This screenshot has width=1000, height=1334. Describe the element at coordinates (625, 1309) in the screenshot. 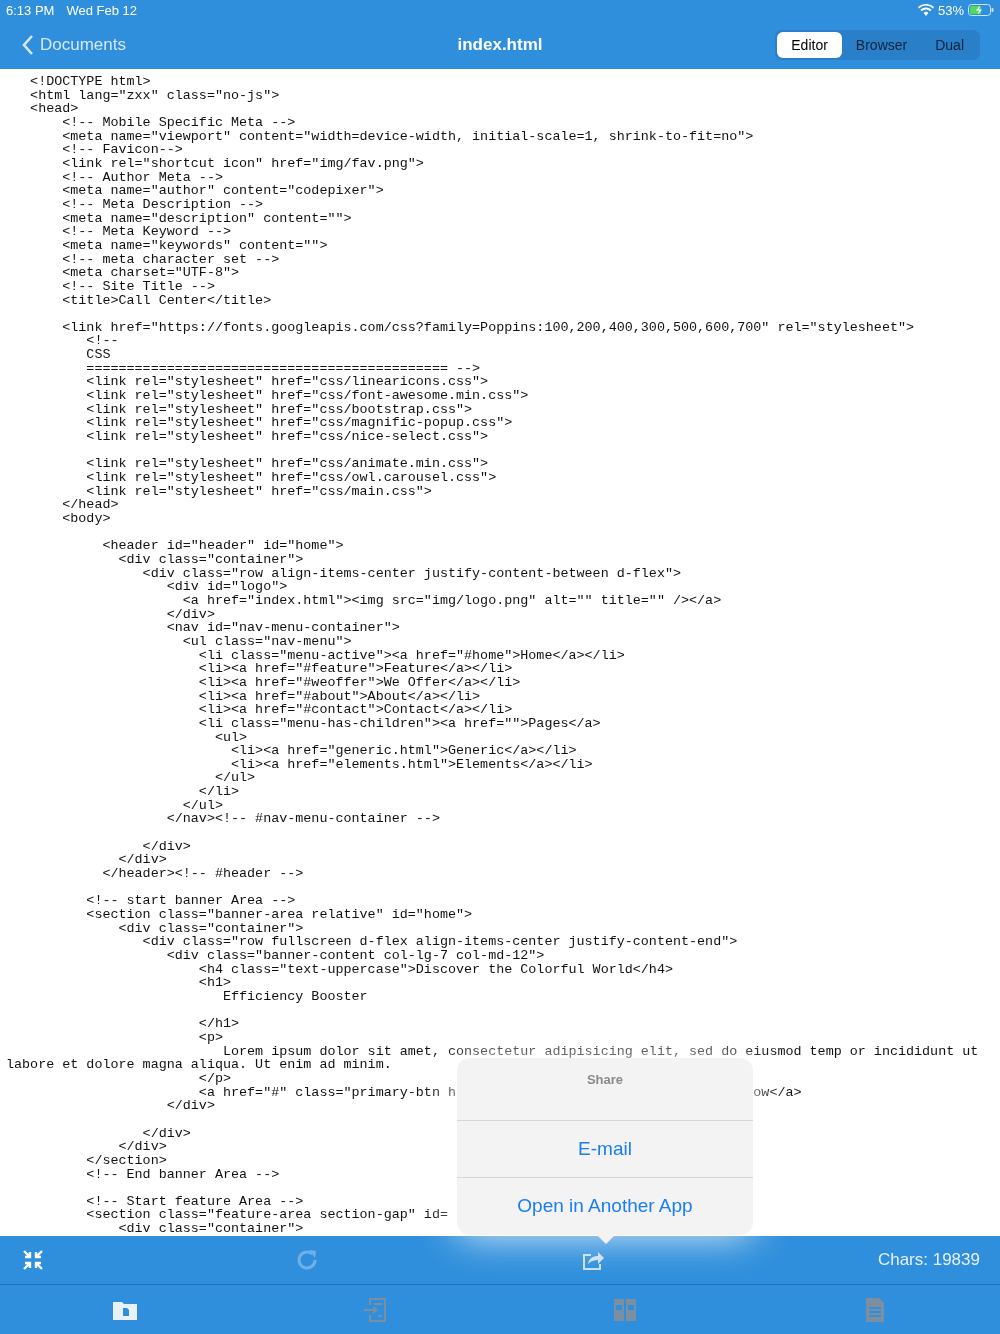

I see `columns-icon` at that location.